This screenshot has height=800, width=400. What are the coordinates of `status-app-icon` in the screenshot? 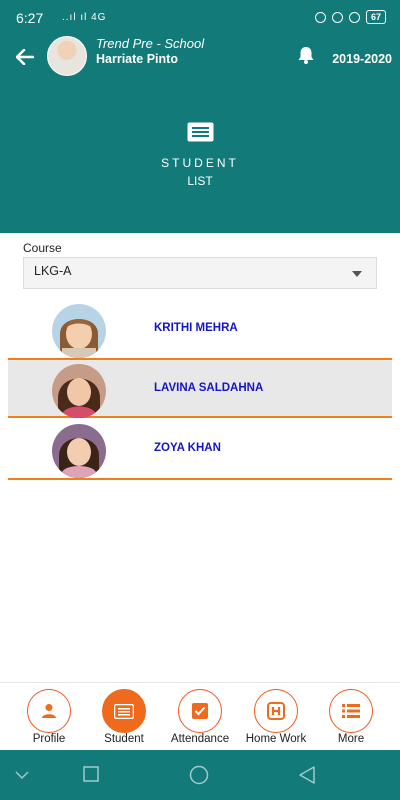 It's located at (320, 17).